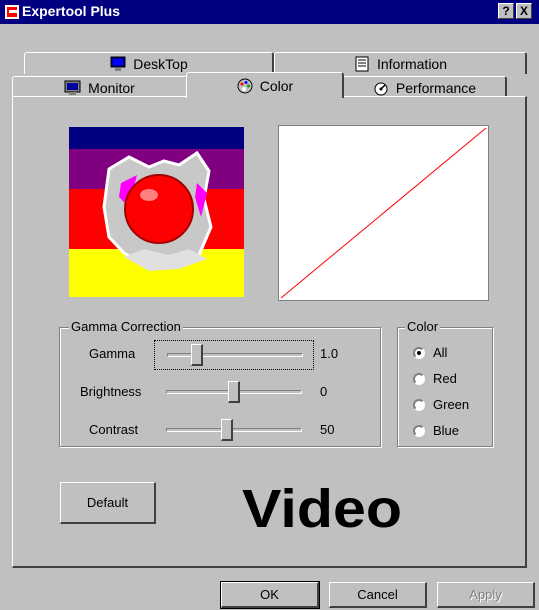 This screenshot has width=539, height=610. I want to click on radio-all: All, so click(430, 352).